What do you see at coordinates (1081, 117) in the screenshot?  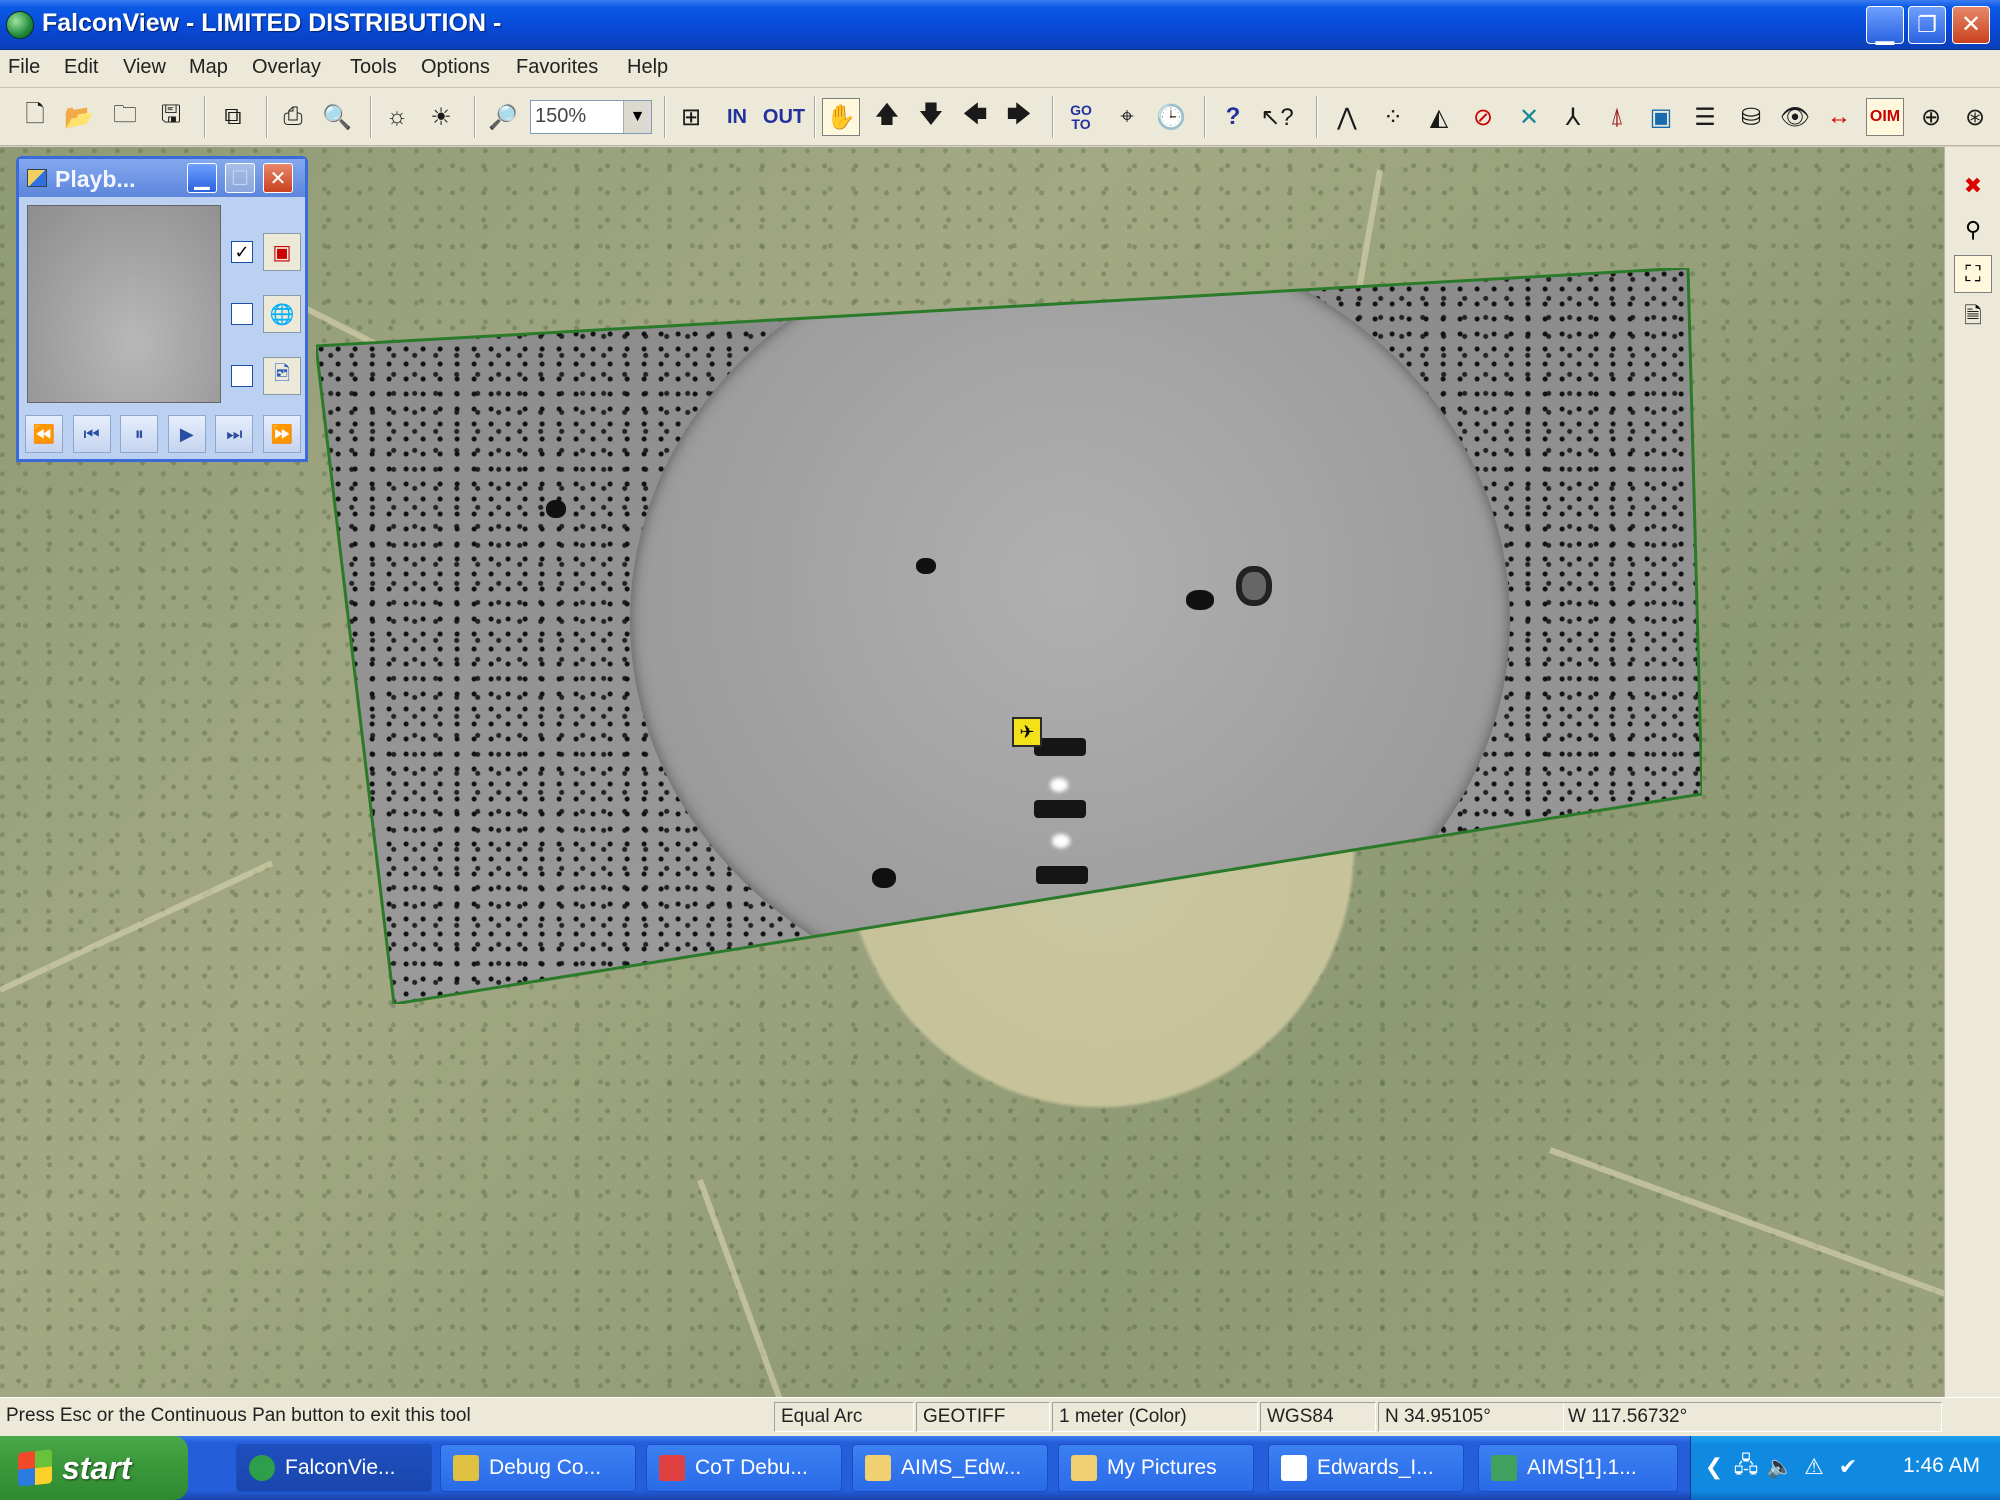 I see `goto-button: GO TO` at bounding box center [1081, 117].